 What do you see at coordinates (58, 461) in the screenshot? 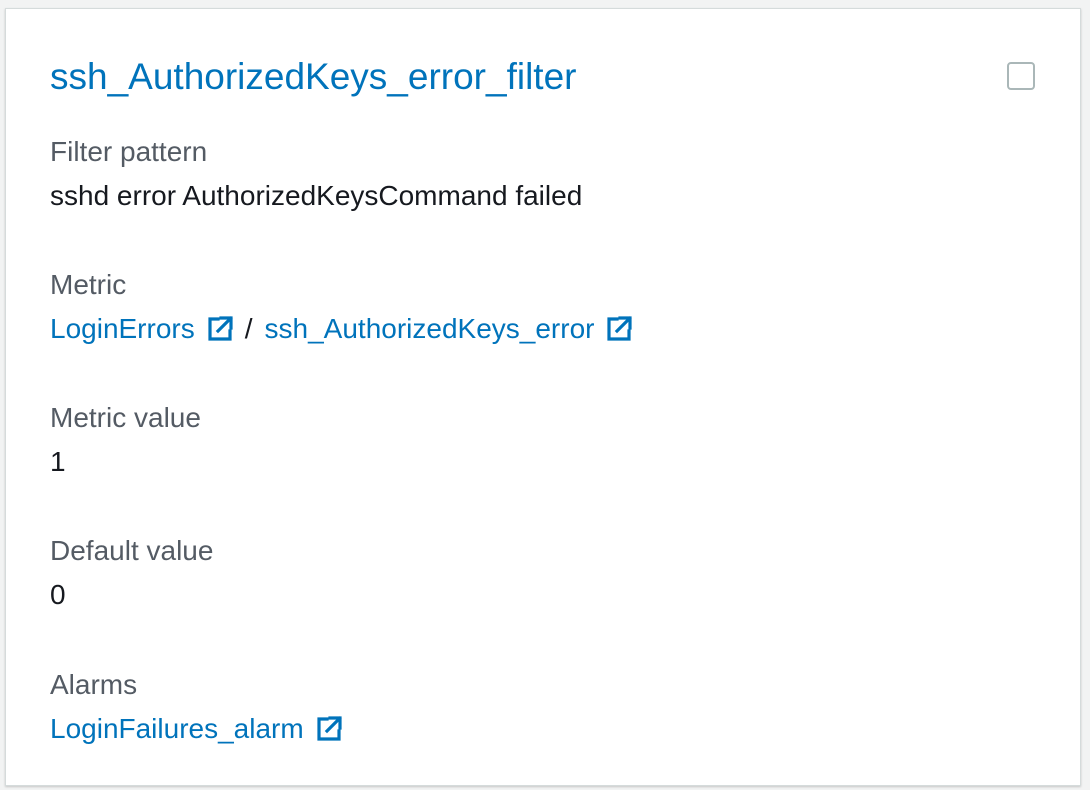
I see `metric-value: 1` at bounding box center [58, 461].